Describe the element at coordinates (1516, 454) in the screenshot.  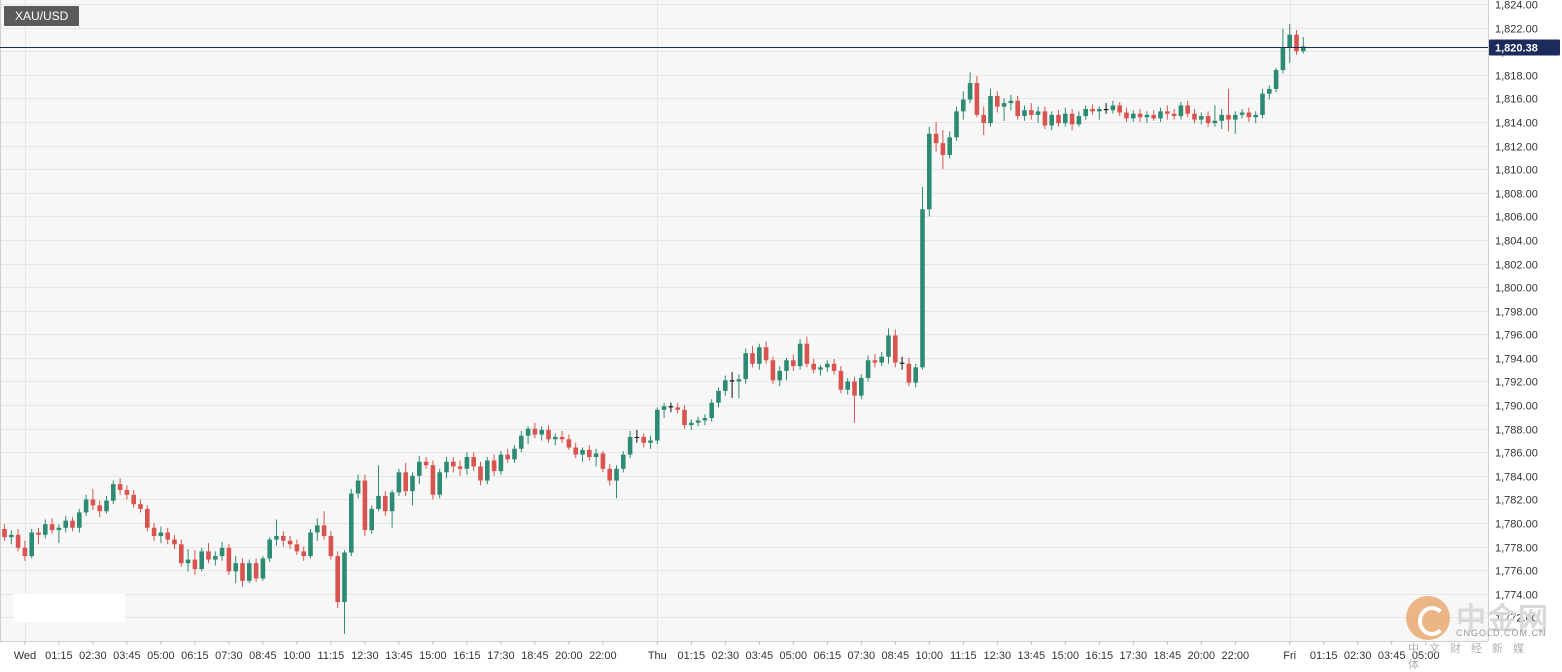
I see `y-tick-label: 1,786.00` at that location.